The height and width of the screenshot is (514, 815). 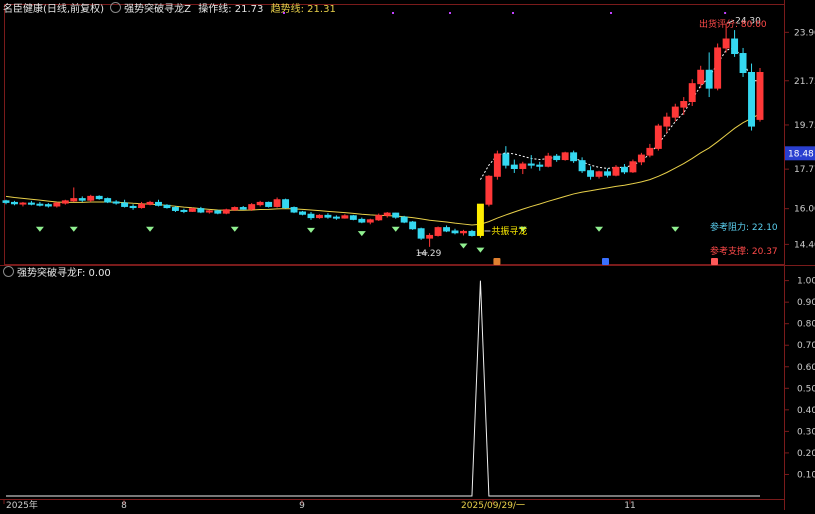 I want to click on current-price-label: 18.48, so click(x=801, y=154).